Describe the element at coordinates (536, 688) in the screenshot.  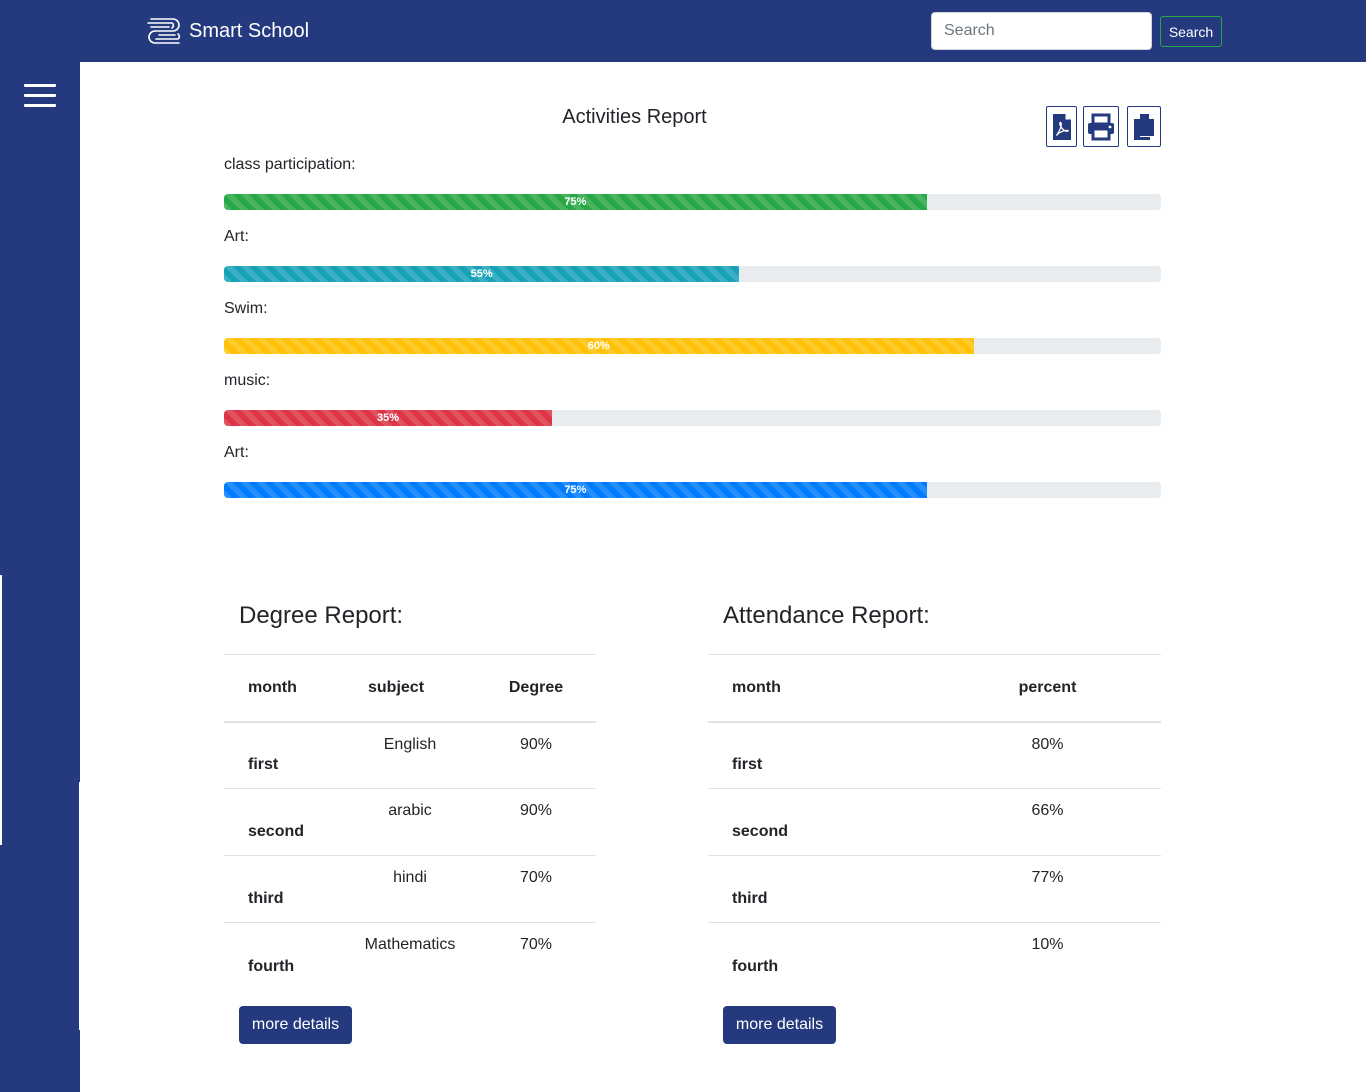
I see `column-header: Degree` at that location.